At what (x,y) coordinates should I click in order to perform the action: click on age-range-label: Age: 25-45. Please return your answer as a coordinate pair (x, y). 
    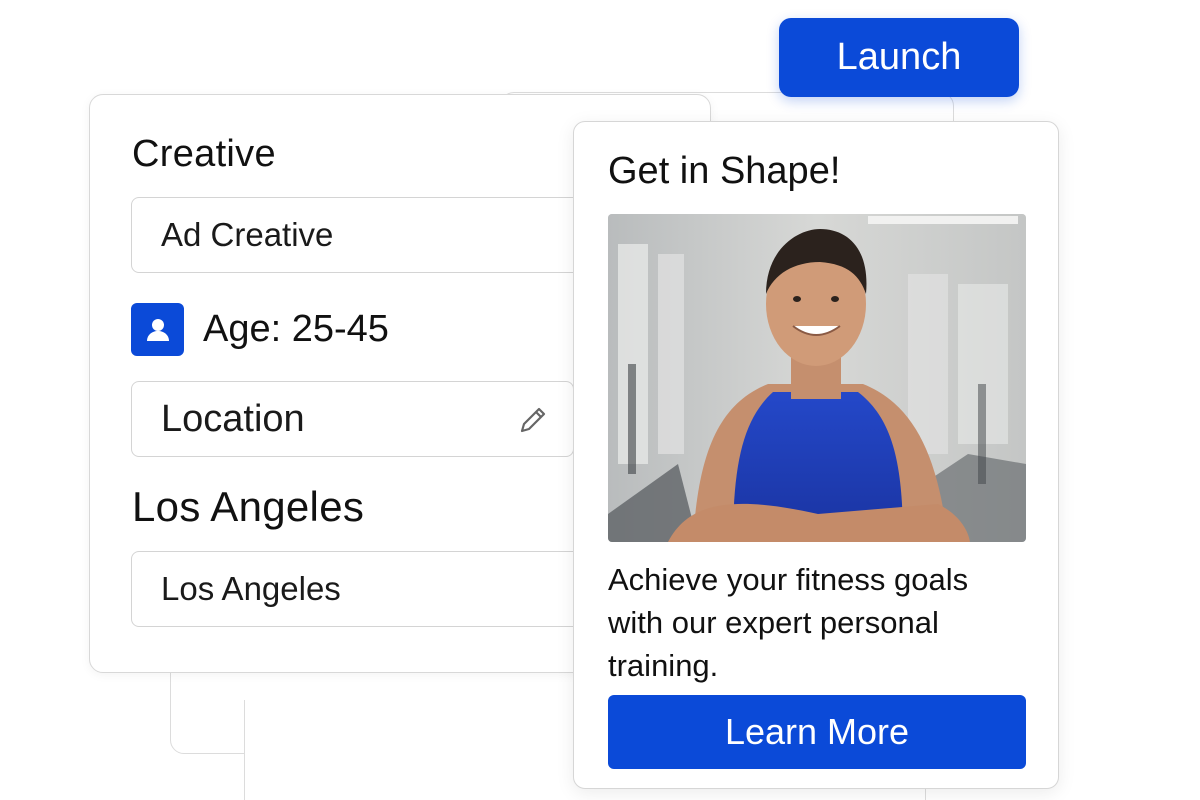
    Looking at the image, I should click on (296, 329).